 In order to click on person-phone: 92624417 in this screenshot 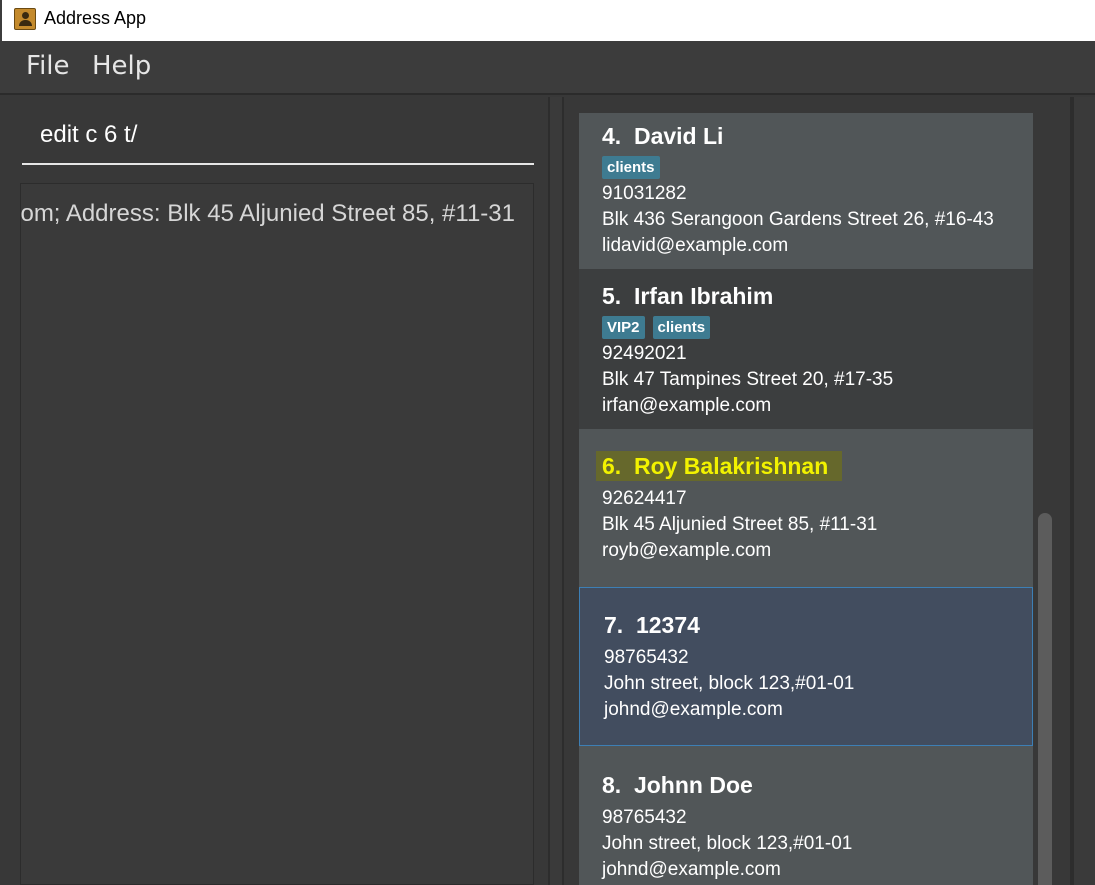, I will do `click(644, 498)`.